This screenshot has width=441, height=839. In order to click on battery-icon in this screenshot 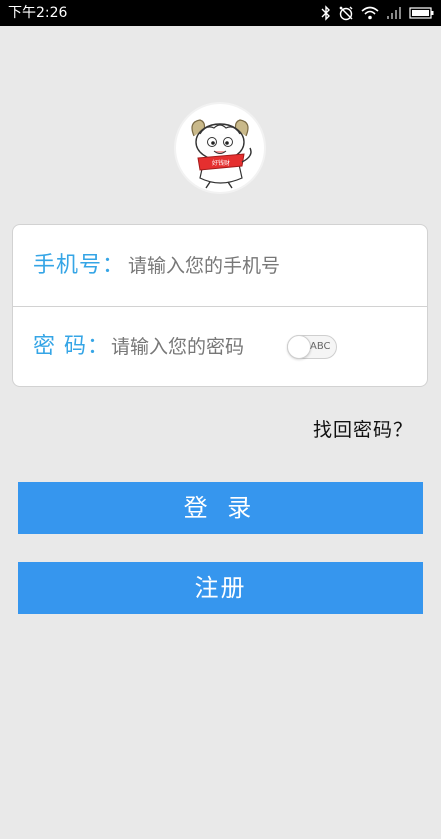, I will do `click(422, 13)`.